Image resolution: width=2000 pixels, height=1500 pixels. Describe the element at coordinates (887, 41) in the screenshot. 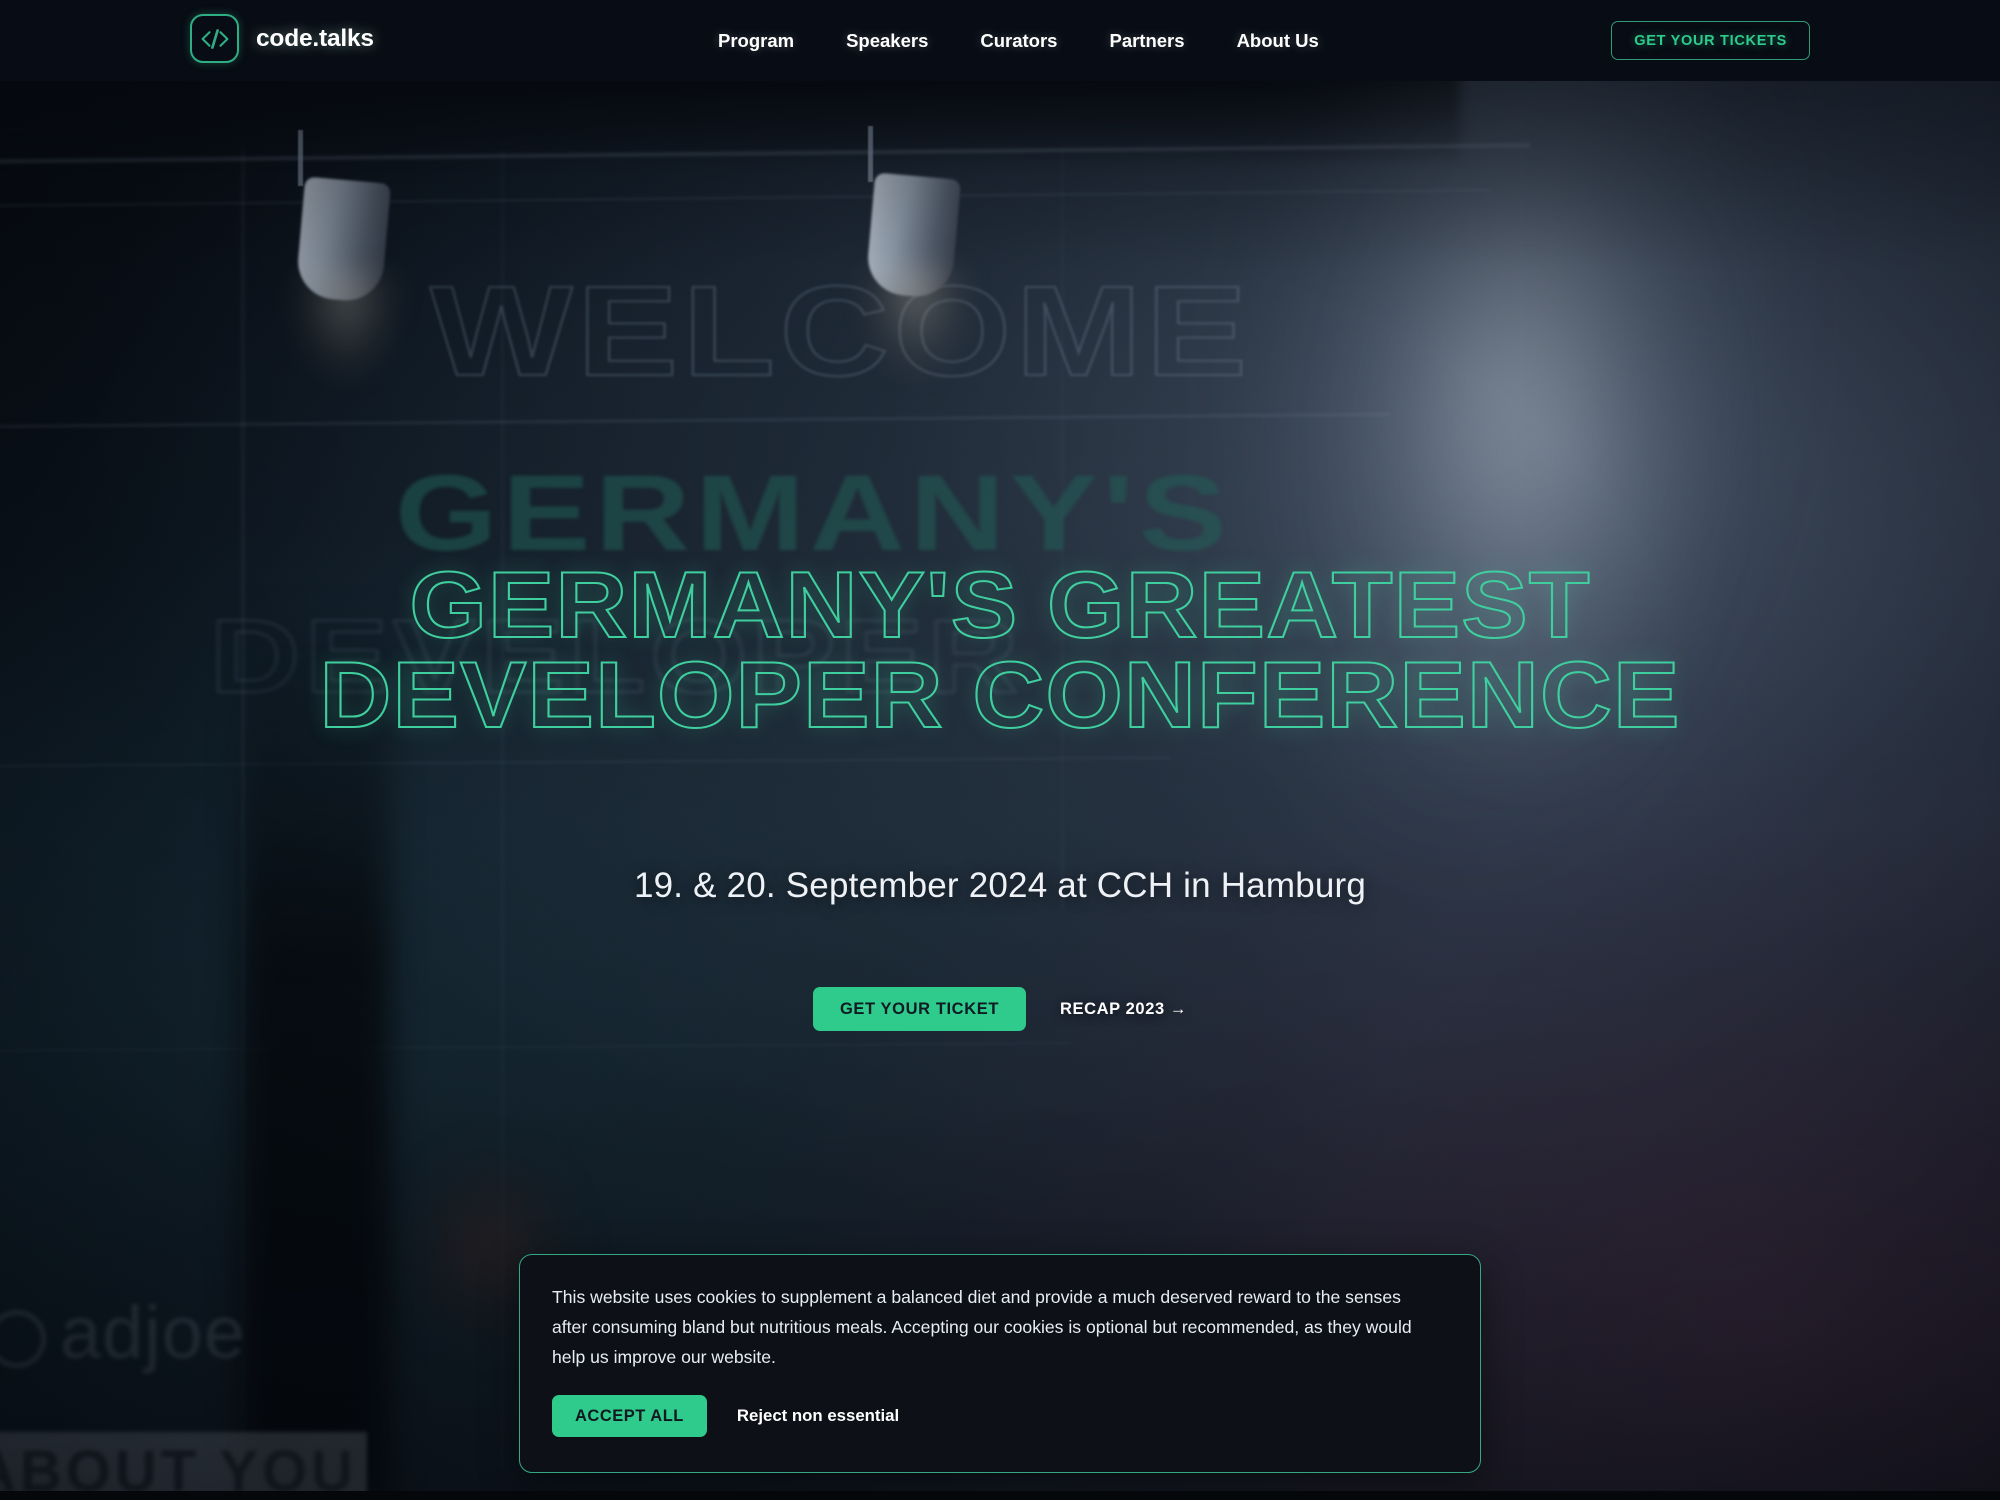

I see `nav-item-speakers: Speakers` at that location.